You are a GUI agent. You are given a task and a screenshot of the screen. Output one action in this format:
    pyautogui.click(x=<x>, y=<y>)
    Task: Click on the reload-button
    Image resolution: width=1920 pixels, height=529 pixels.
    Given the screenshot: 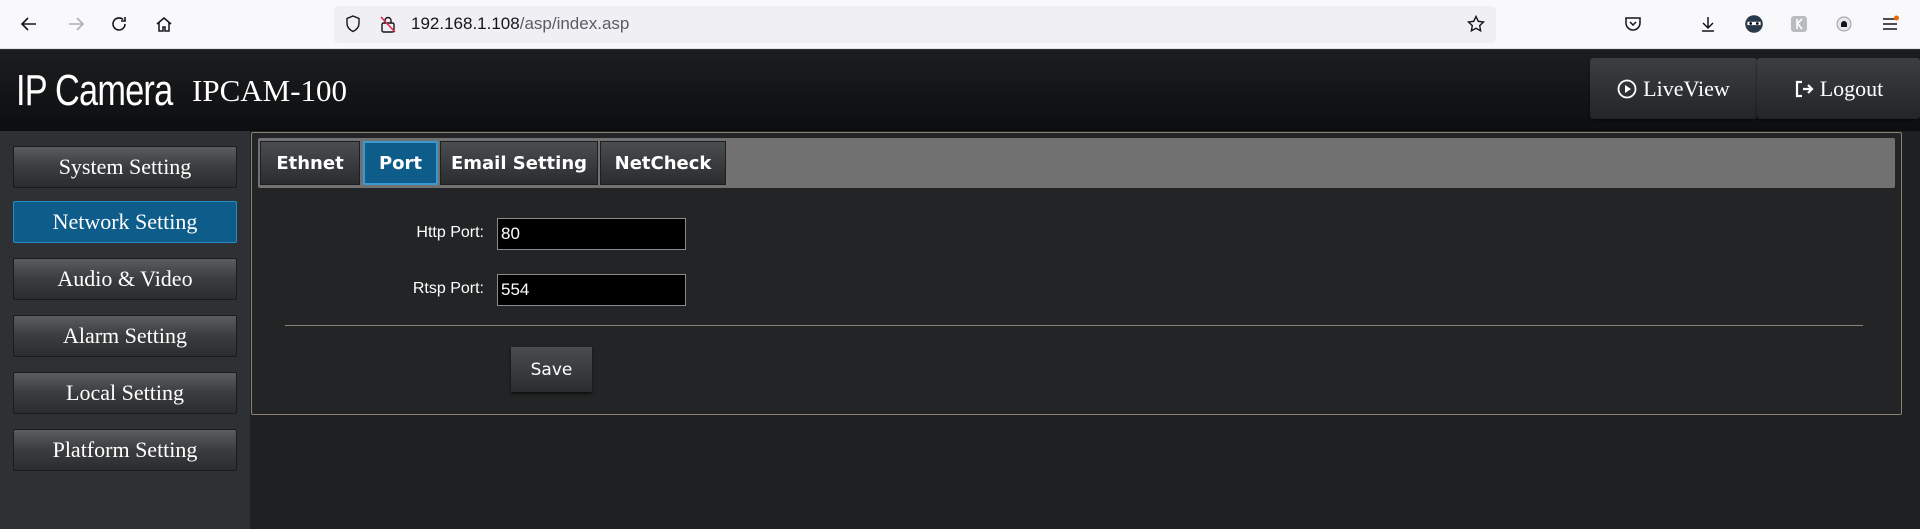 What is the action you would take?
    pyautogui.click(x=119, y=24)
    